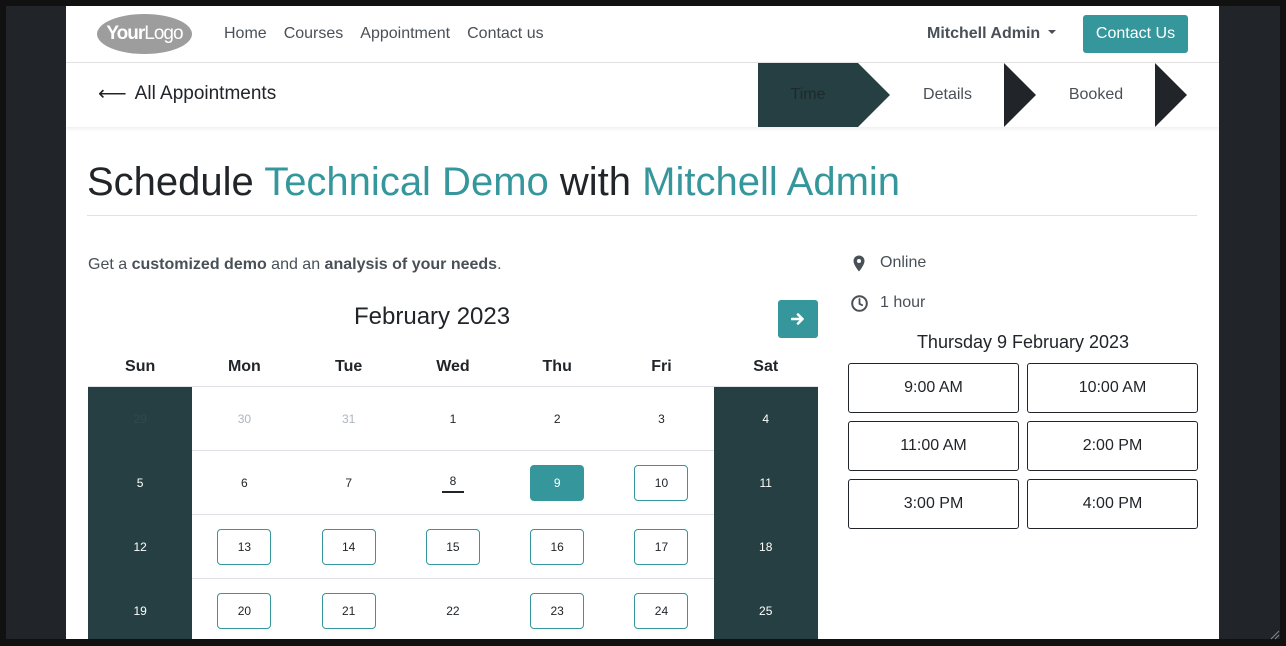 The image size is (1286, 646). I want to click on time-slot-button: 3:00 PM, so click(933, 504).